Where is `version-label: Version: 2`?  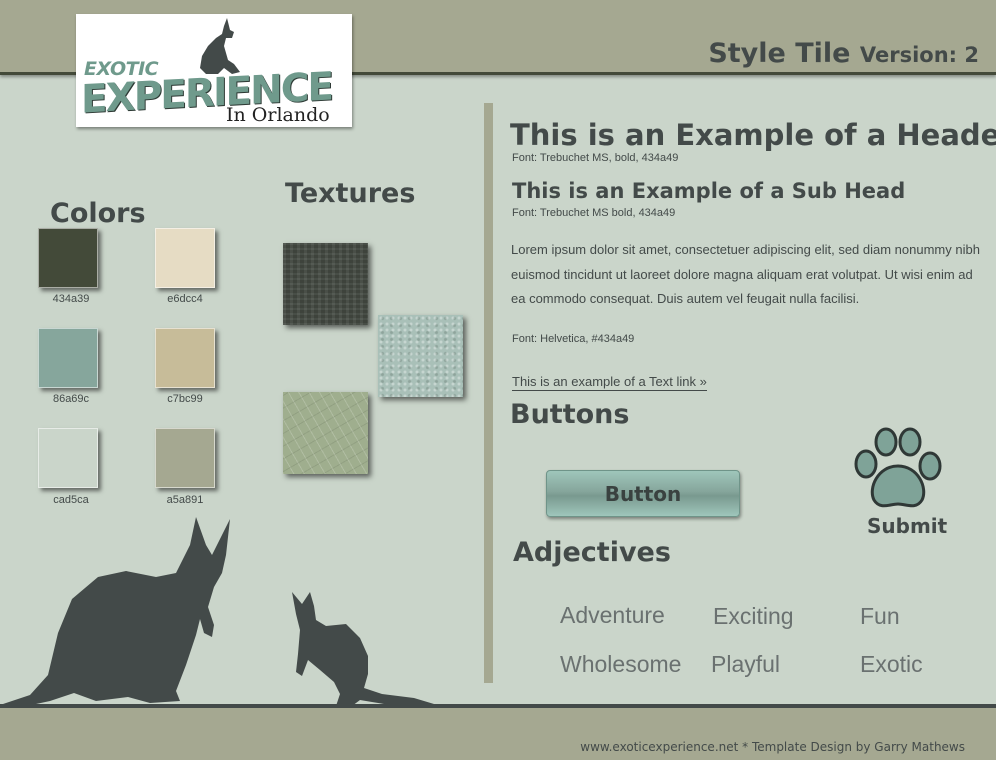 version-label: Version: 2 is located at coordinates (919, 55).